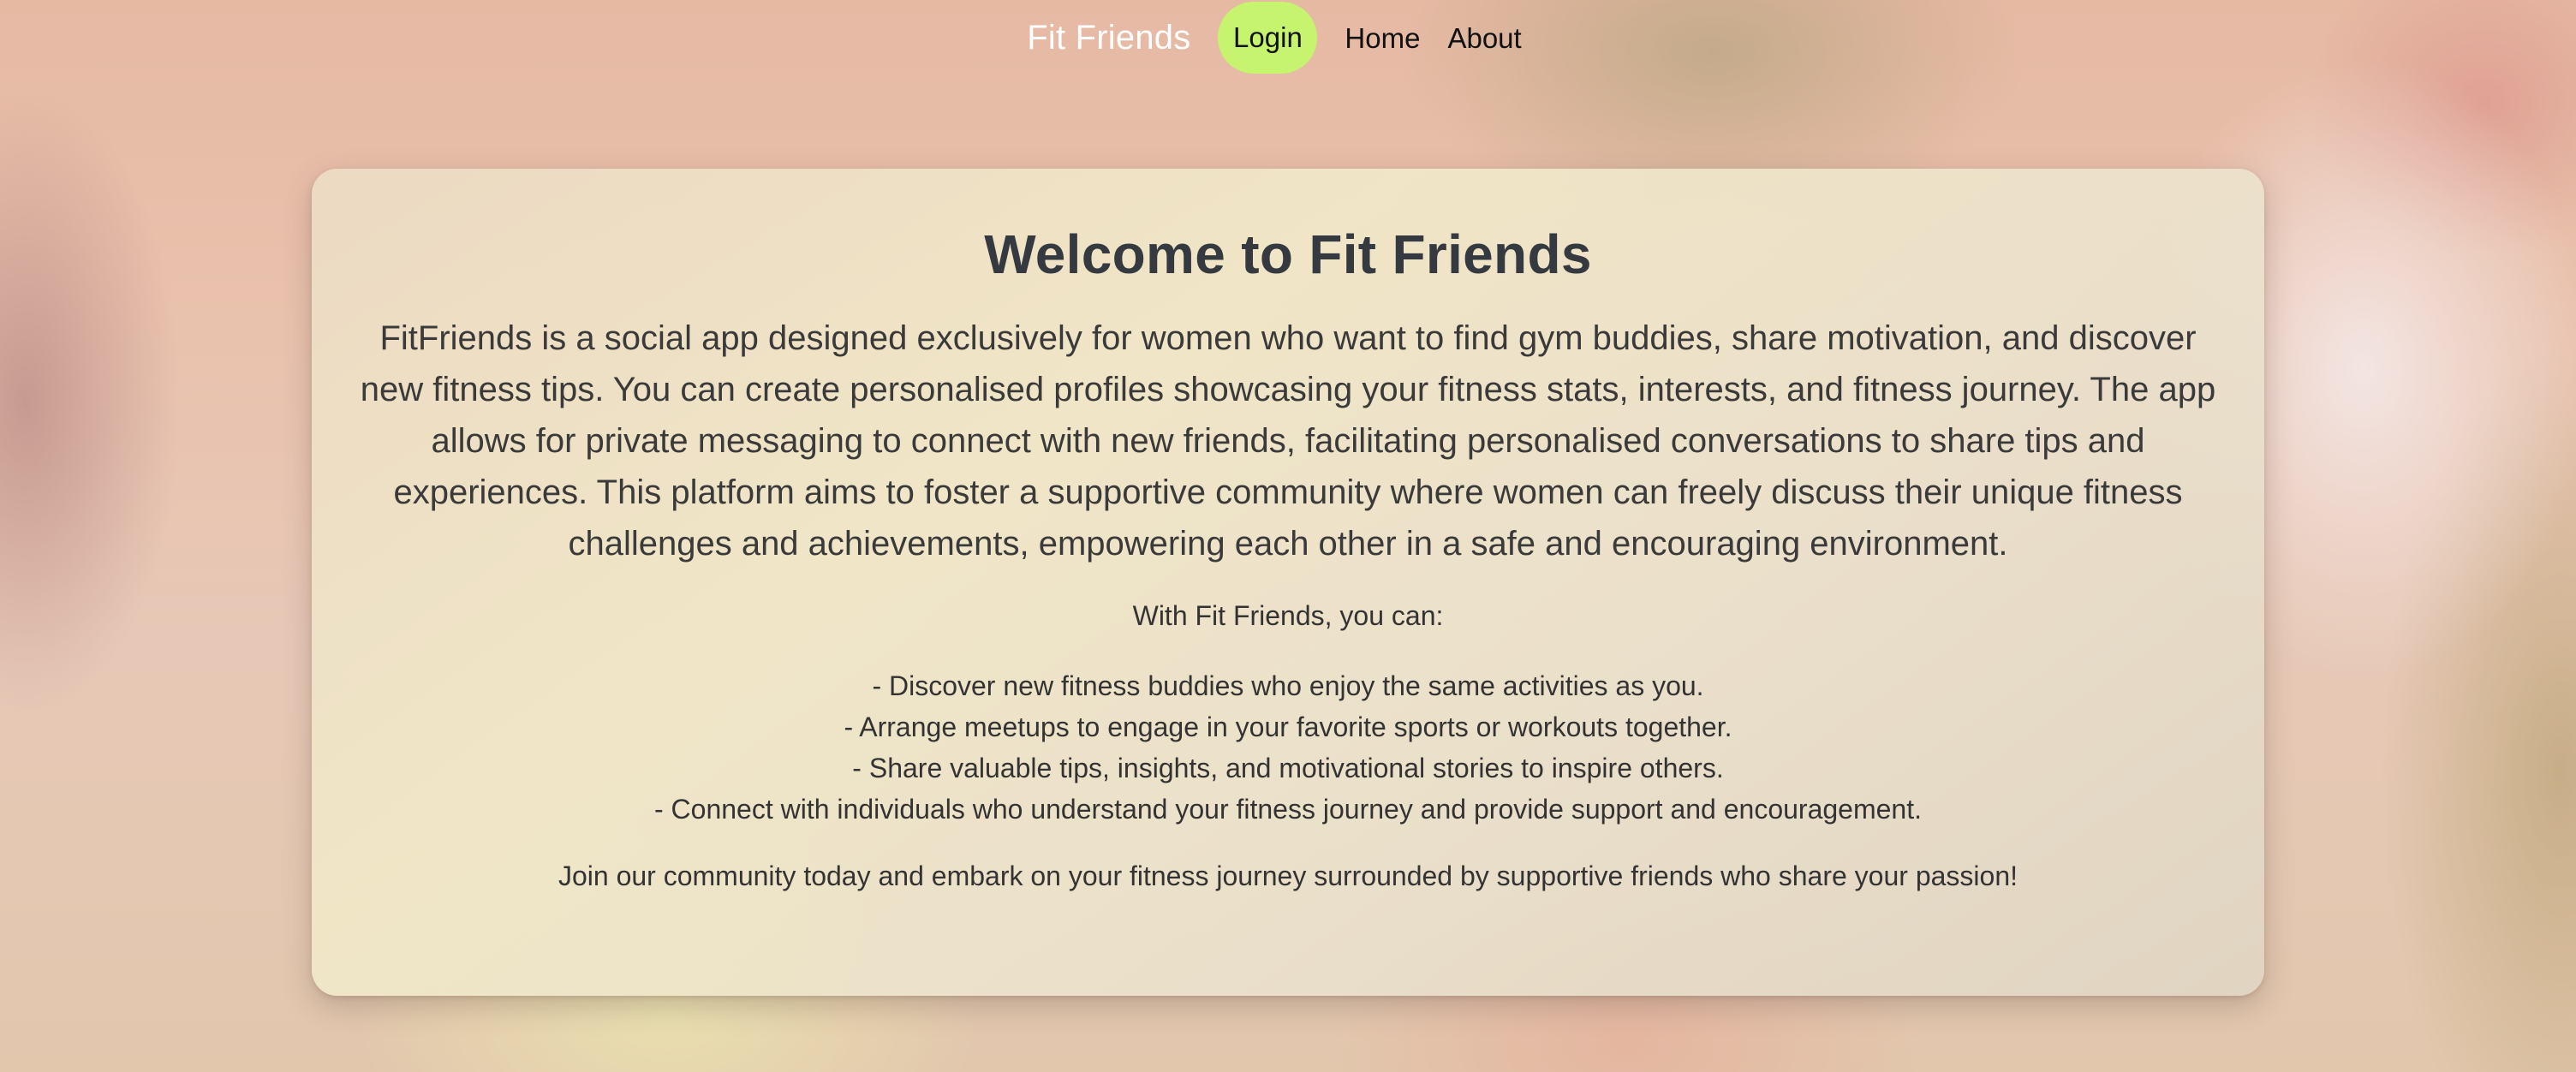 The height and width of the screenshot is (1072, 2576). I want to click on nav-link-about: About, so click(1484, 38).